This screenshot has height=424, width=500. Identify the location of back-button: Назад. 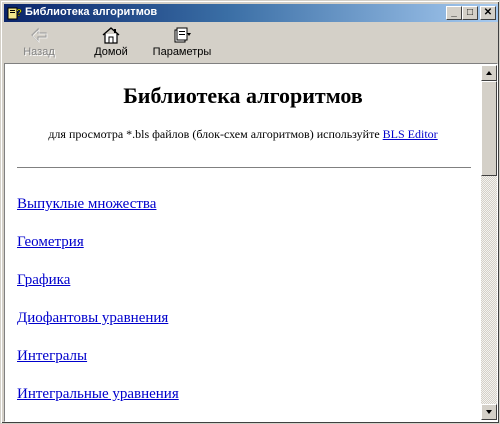
(39, 43).